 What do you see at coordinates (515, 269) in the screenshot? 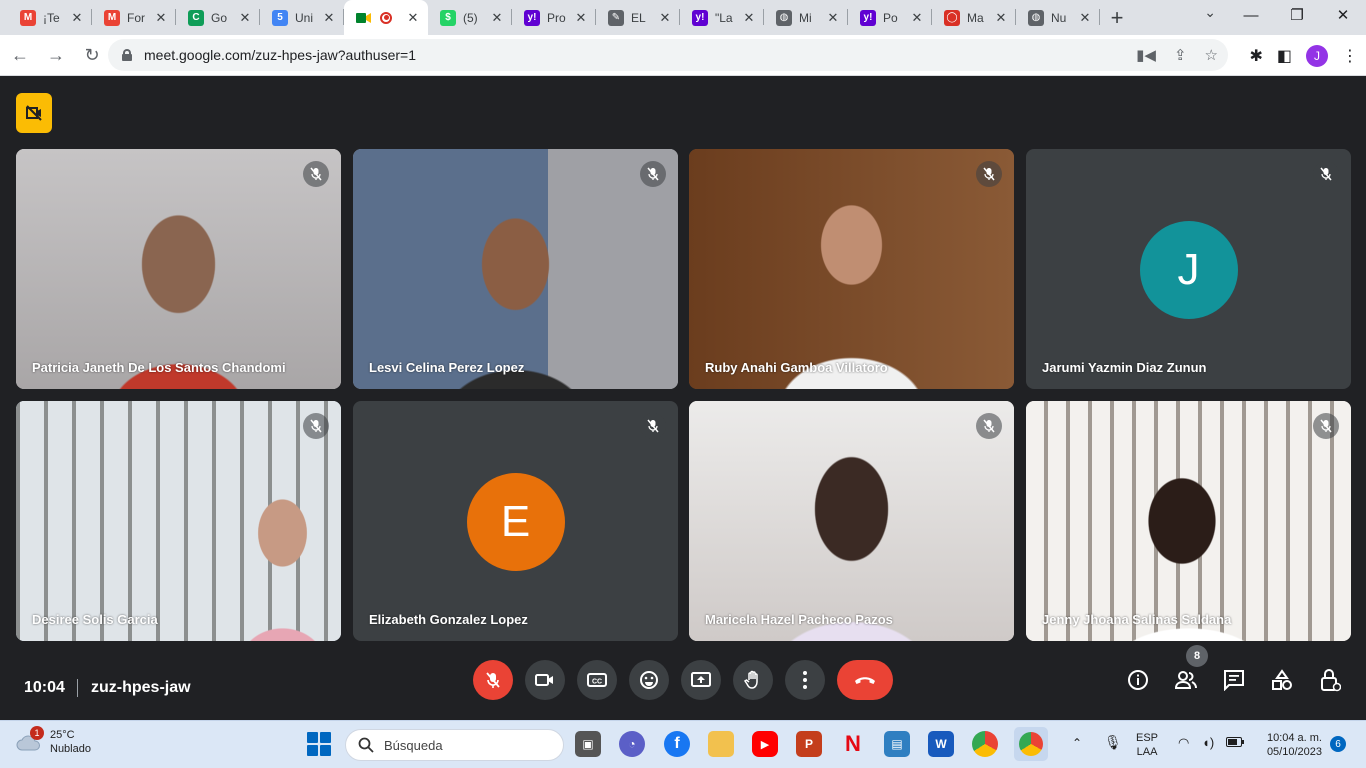
I see `participant-tile: Lesvi Celina Perez Lopez` at bounding box center [515, 269].